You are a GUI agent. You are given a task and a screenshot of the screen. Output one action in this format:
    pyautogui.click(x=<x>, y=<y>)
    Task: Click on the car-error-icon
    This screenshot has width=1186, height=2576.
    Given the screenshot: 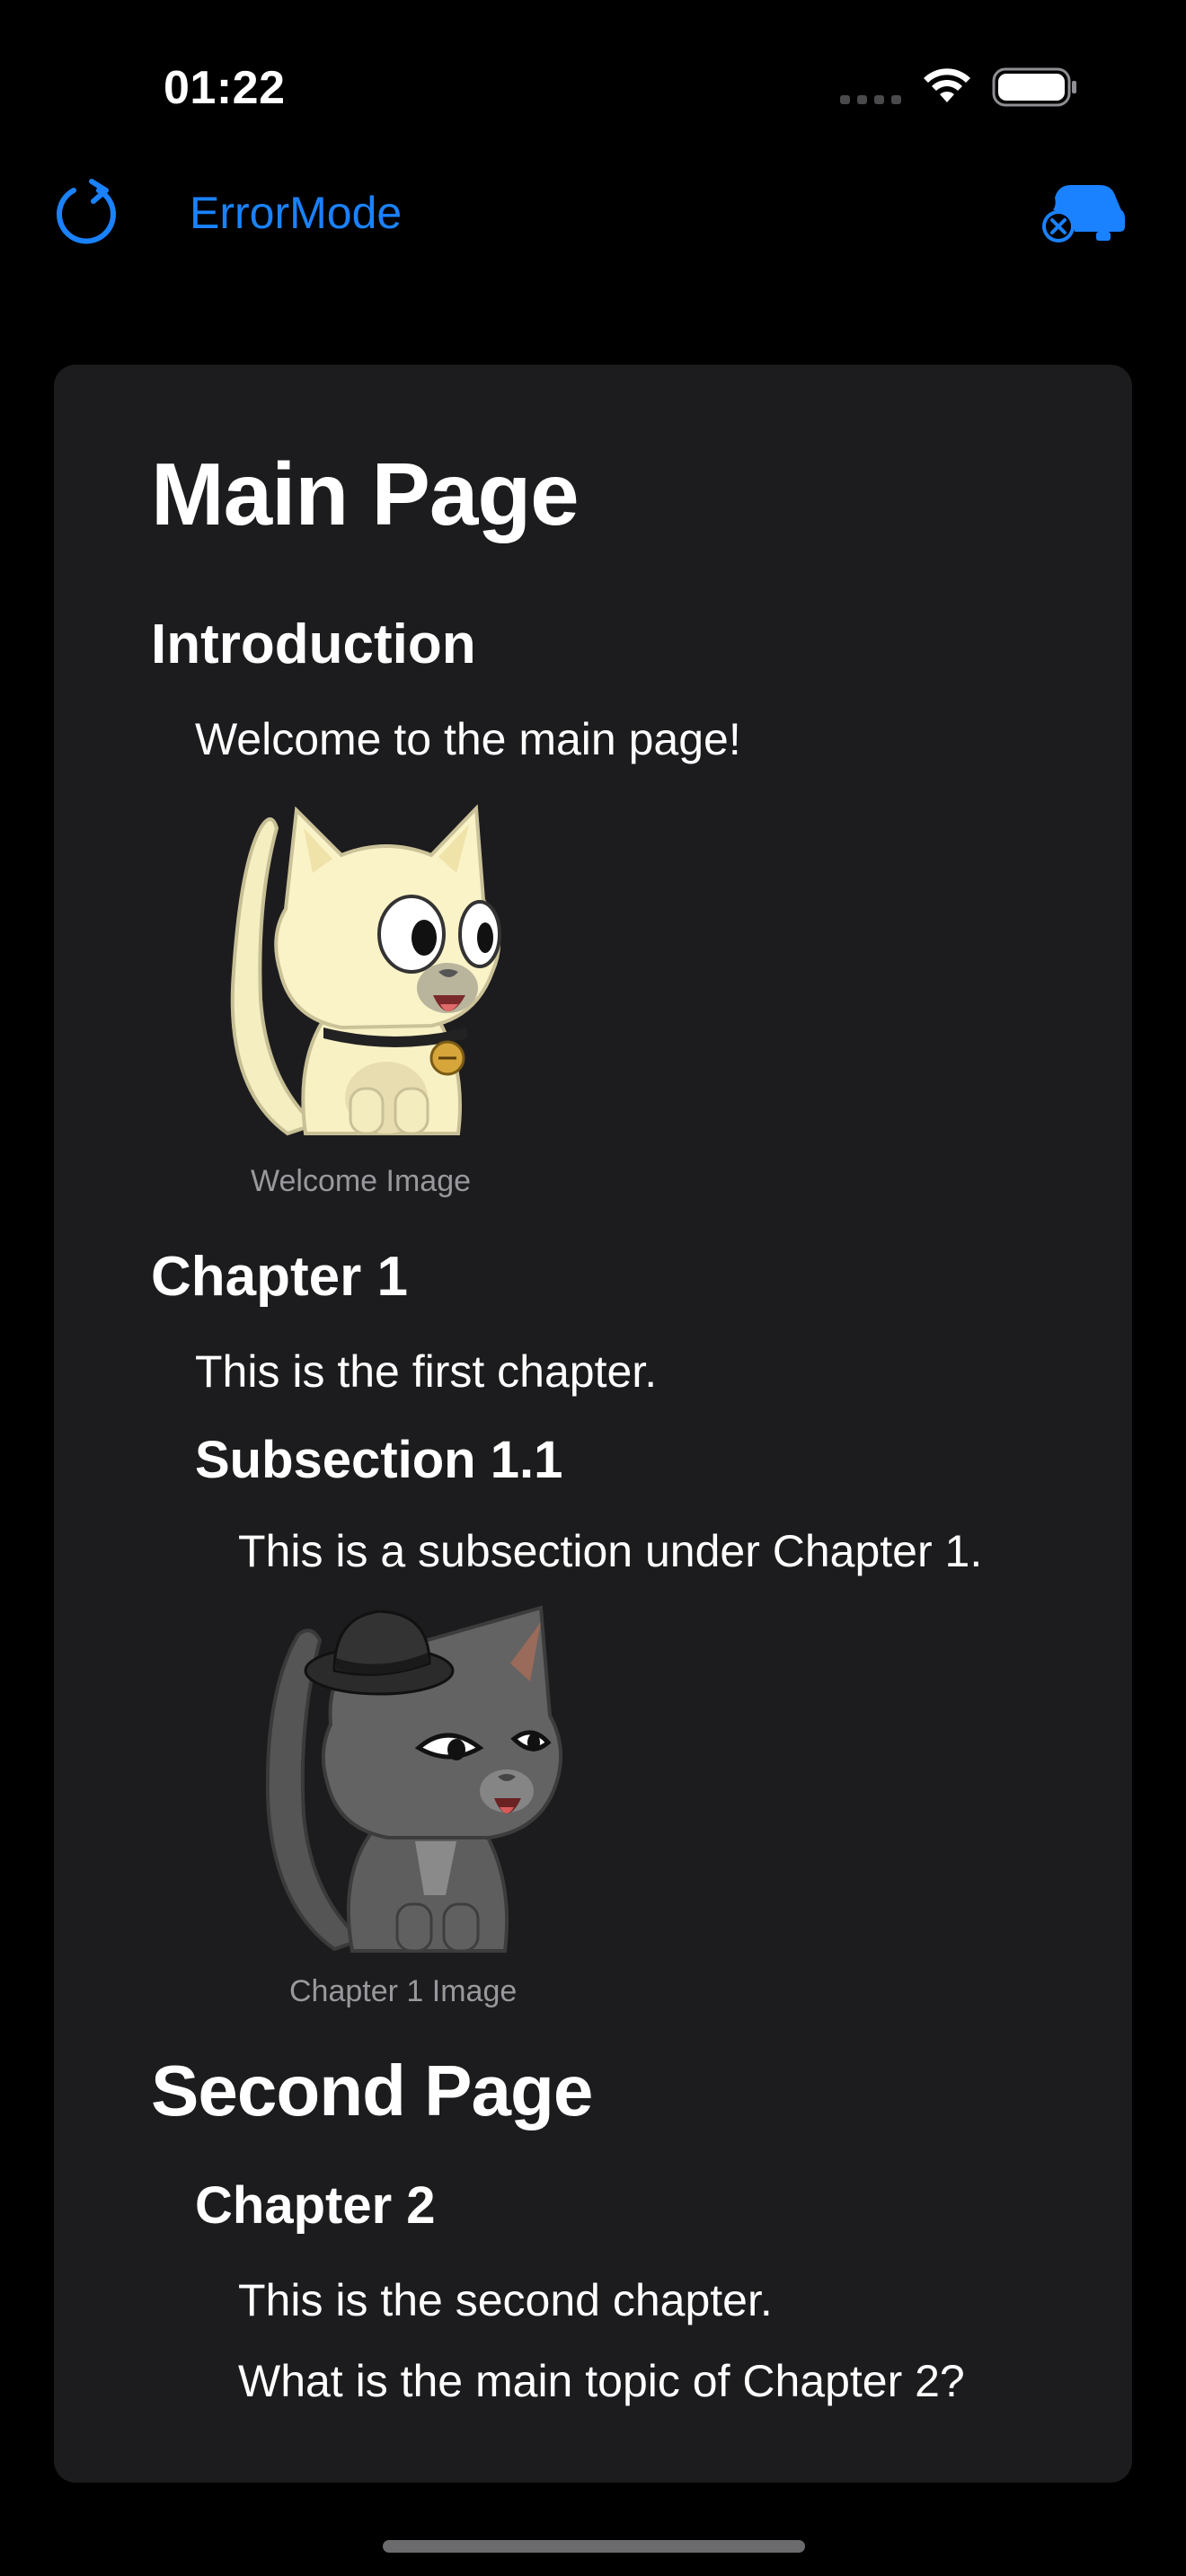 What is the action you would take?
    pyautogui.click(x=1085, y=214)
    